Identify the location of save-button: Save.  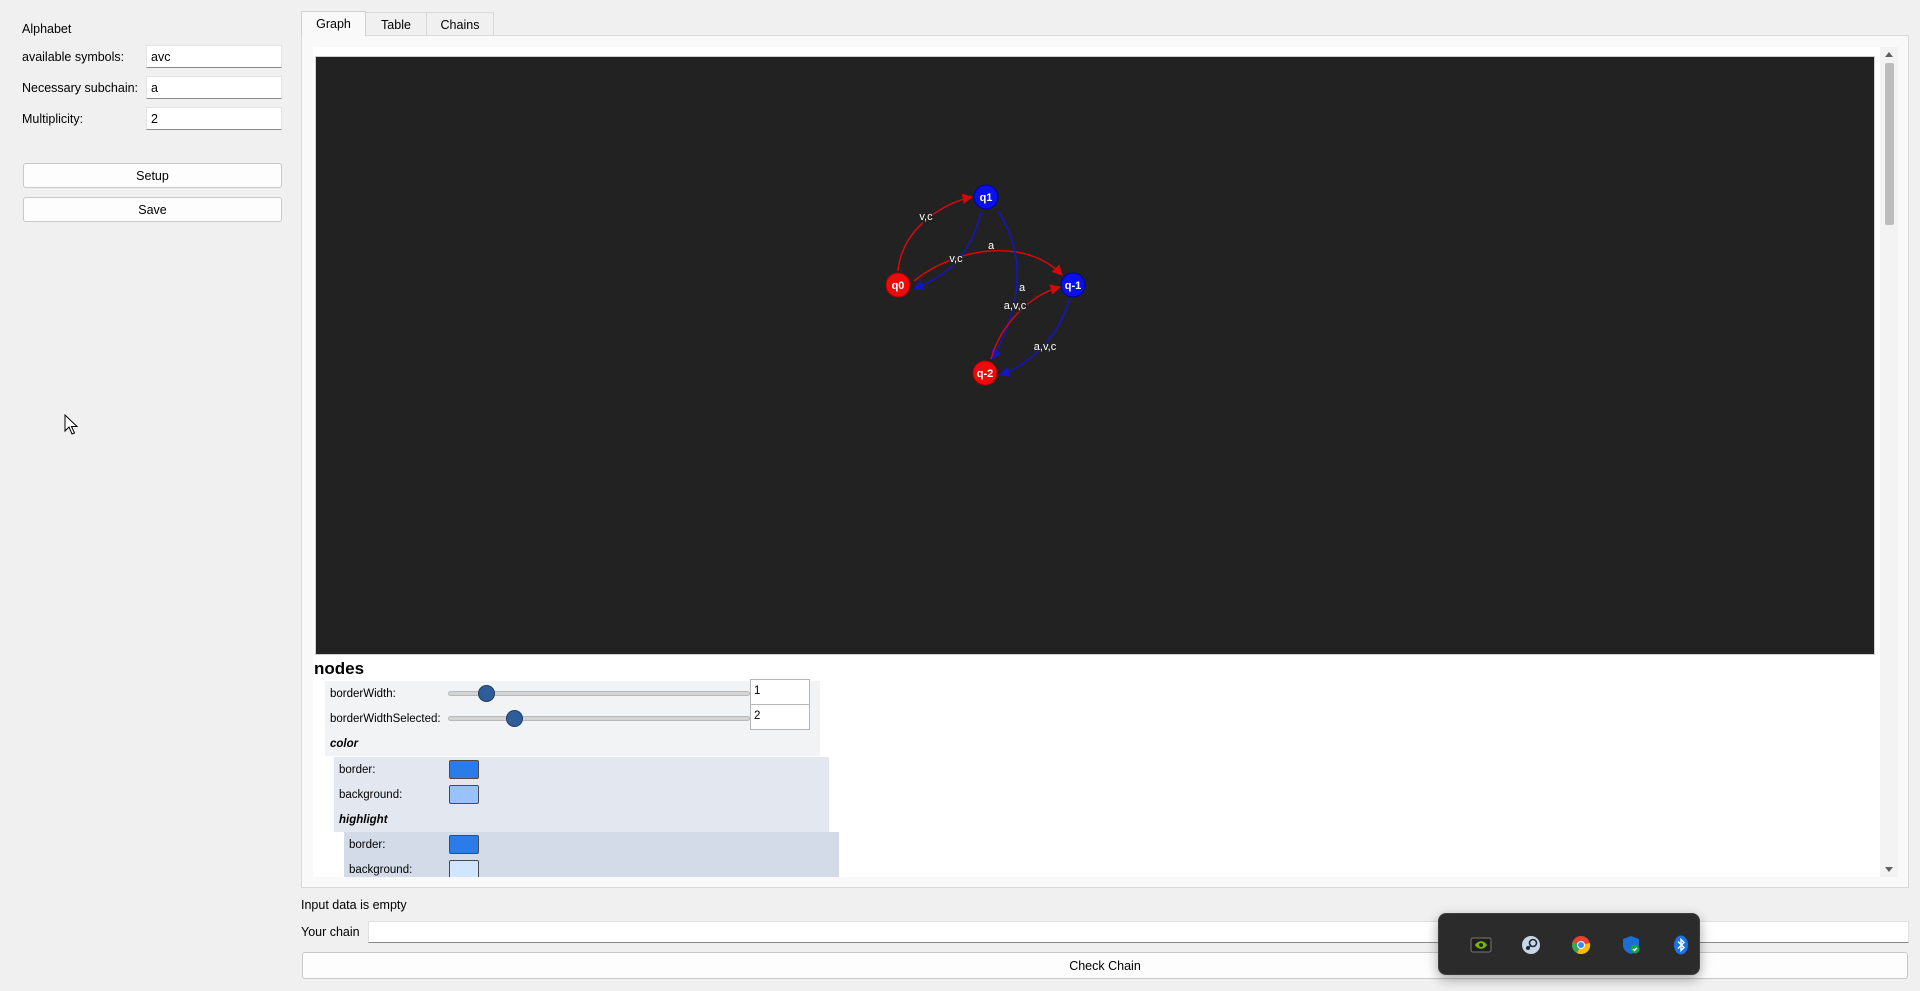
(152, 209).